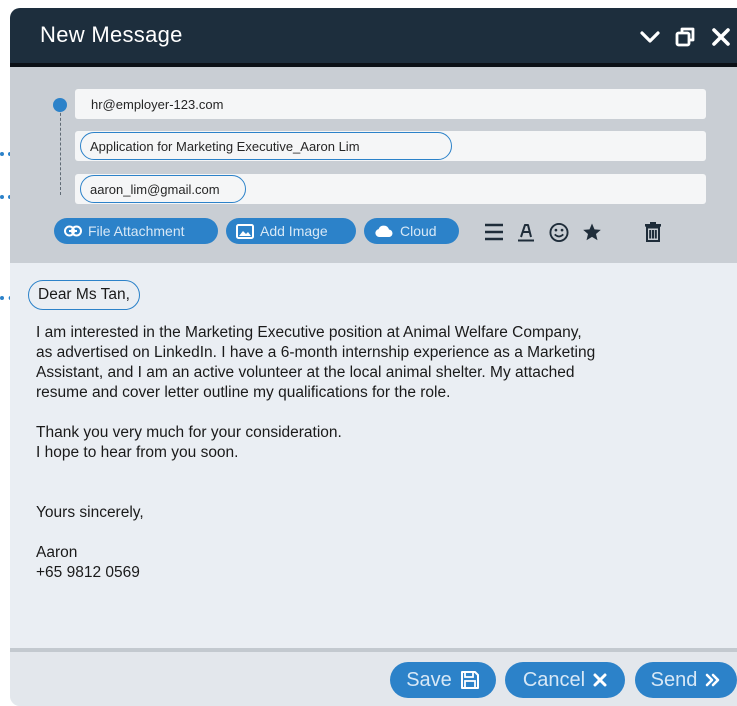  What do you see at coordinates (245, 231) in the screenshot?
I see `image-icon` at bounding box center [245, 231].